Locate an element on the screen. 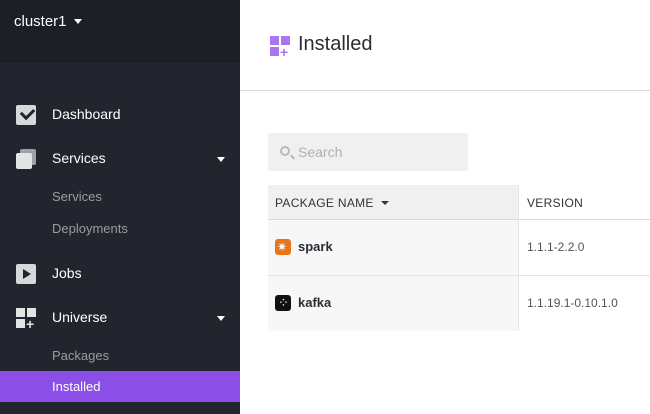  package-name: spark is located at coordinates (315, 246).